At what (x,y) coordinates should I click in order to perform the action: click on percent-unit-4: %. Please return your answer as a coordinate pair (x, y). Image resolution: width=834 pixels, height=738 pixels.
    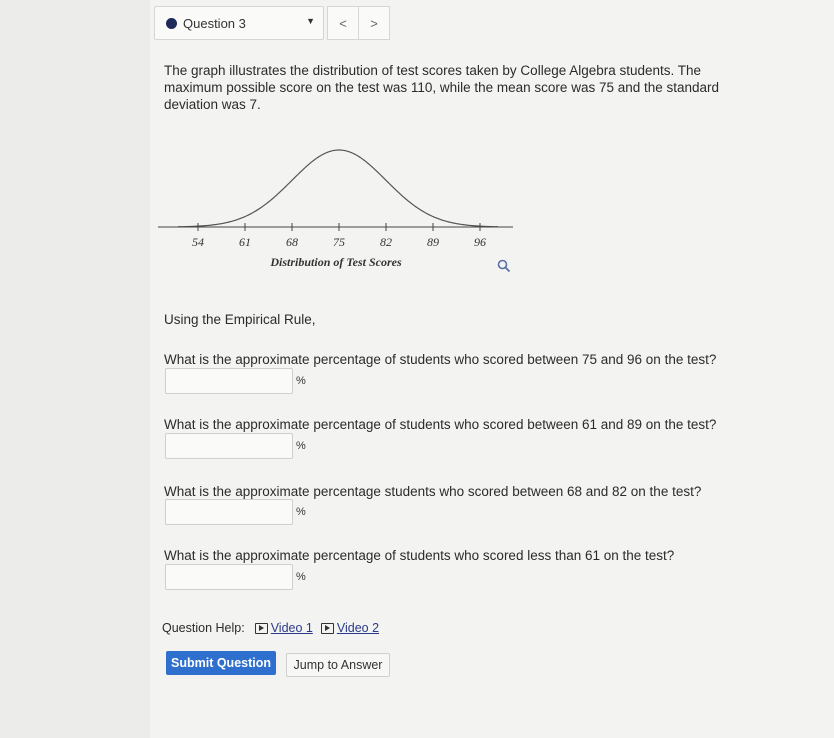
    Looking at the image, I should click on (301, 577).